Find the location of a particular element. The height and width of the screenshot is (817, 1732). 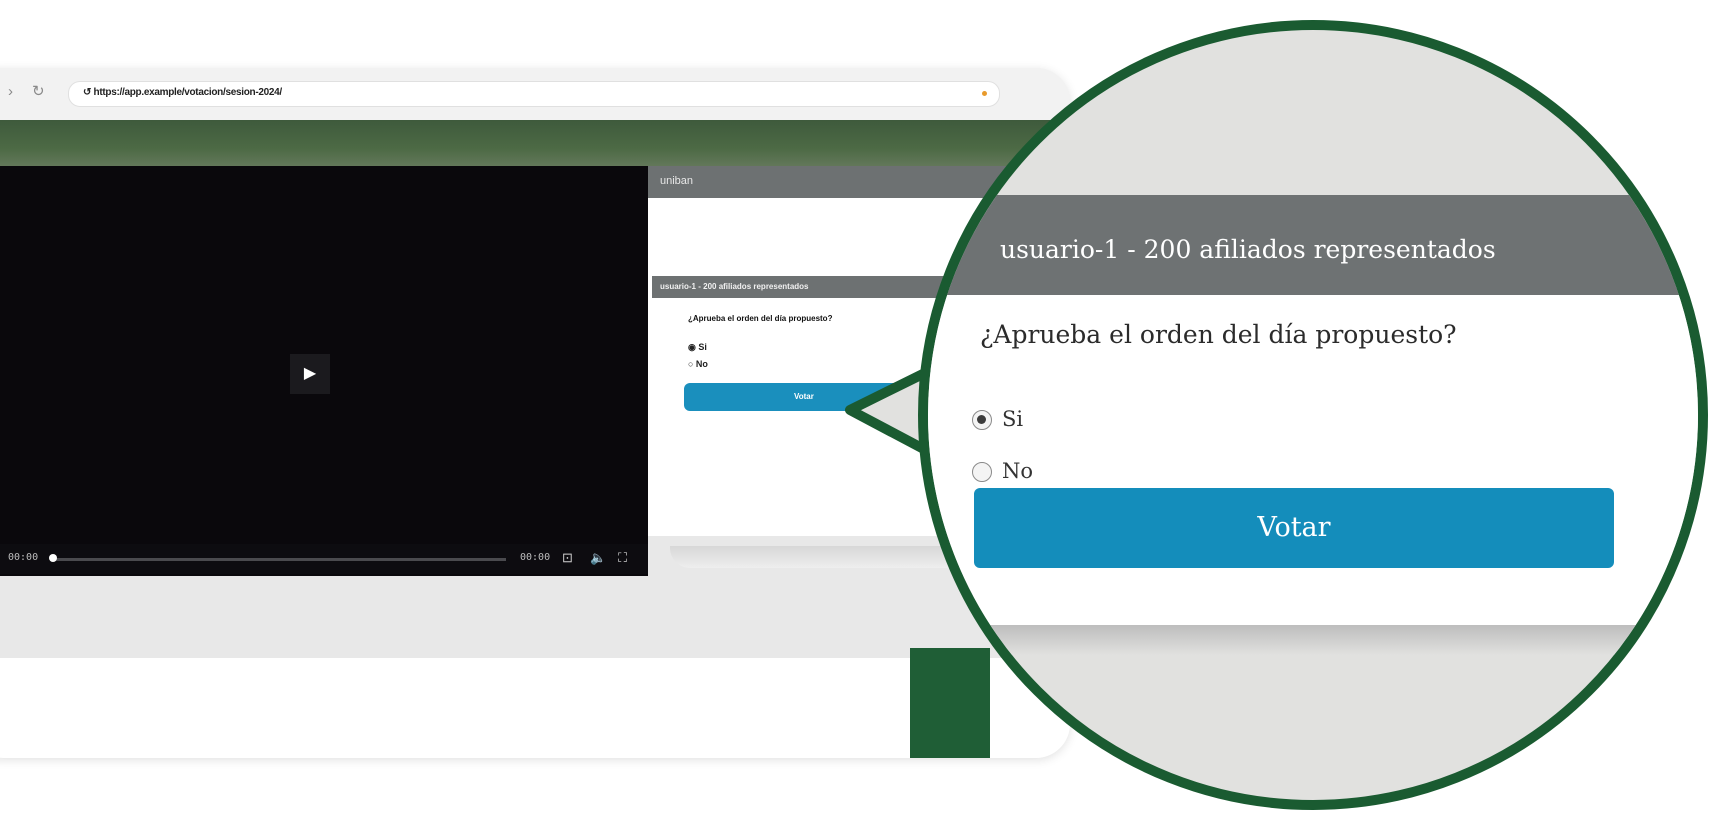

mini-option-no: ○ No is located at coordinates (698, 364).